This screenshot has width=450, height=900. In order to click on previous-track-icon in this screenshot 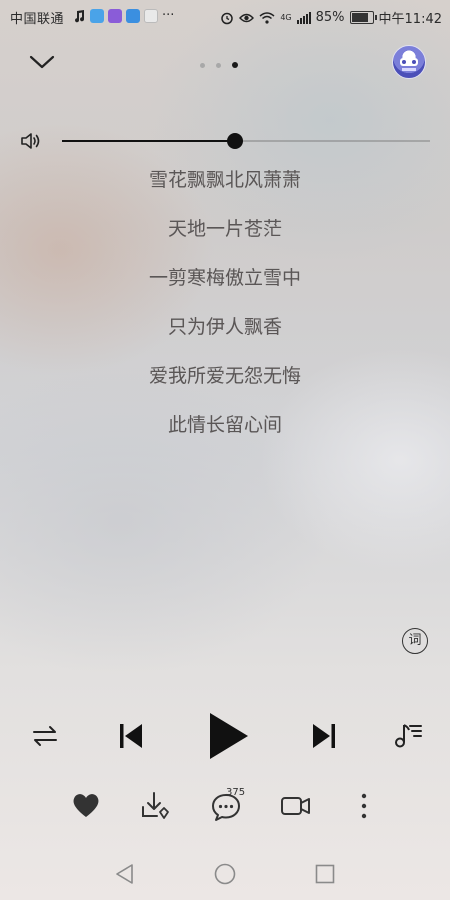, I will do `click(131, 736)`.